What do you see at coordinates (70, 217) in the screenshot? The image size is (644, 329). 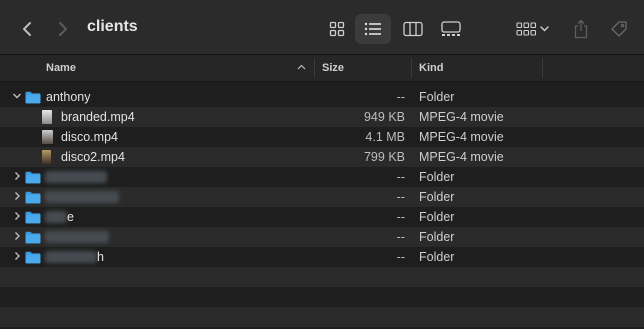 I see `item-name: e` at bounding box center [70, 217].